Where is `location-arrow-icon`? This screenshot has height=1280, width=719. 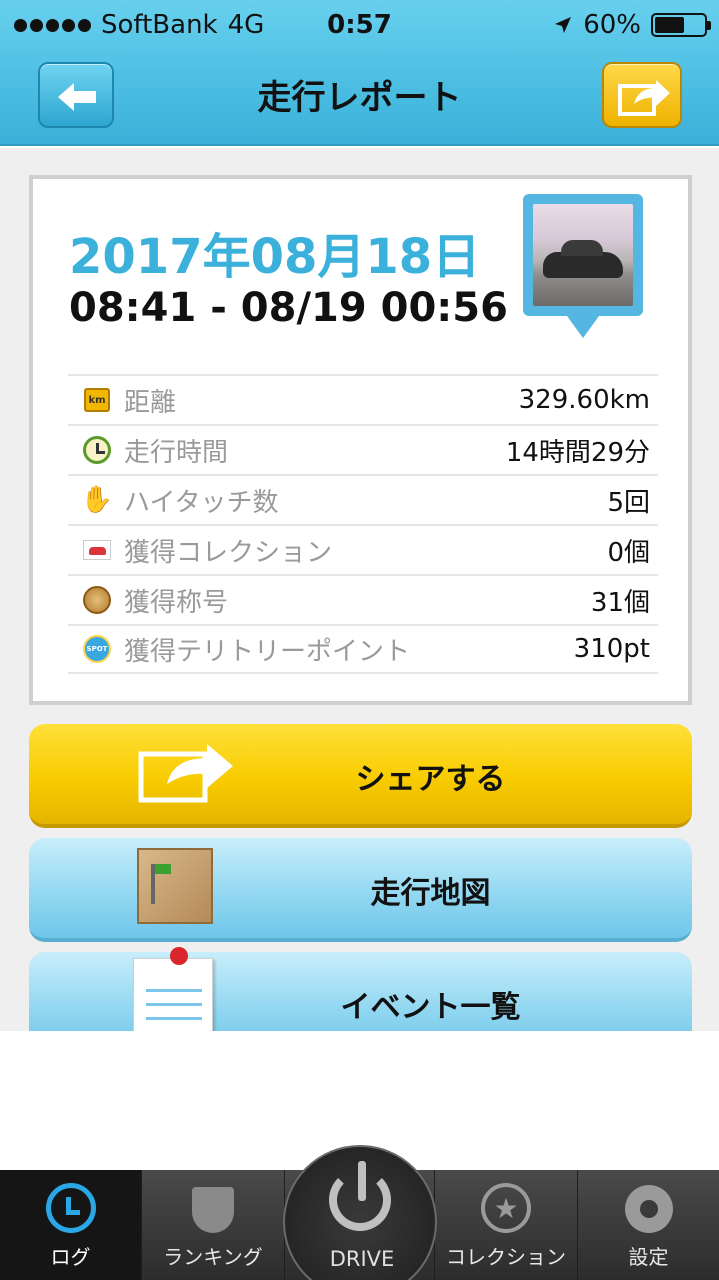 location-arrow-icon is located at coordinates (563, 25).